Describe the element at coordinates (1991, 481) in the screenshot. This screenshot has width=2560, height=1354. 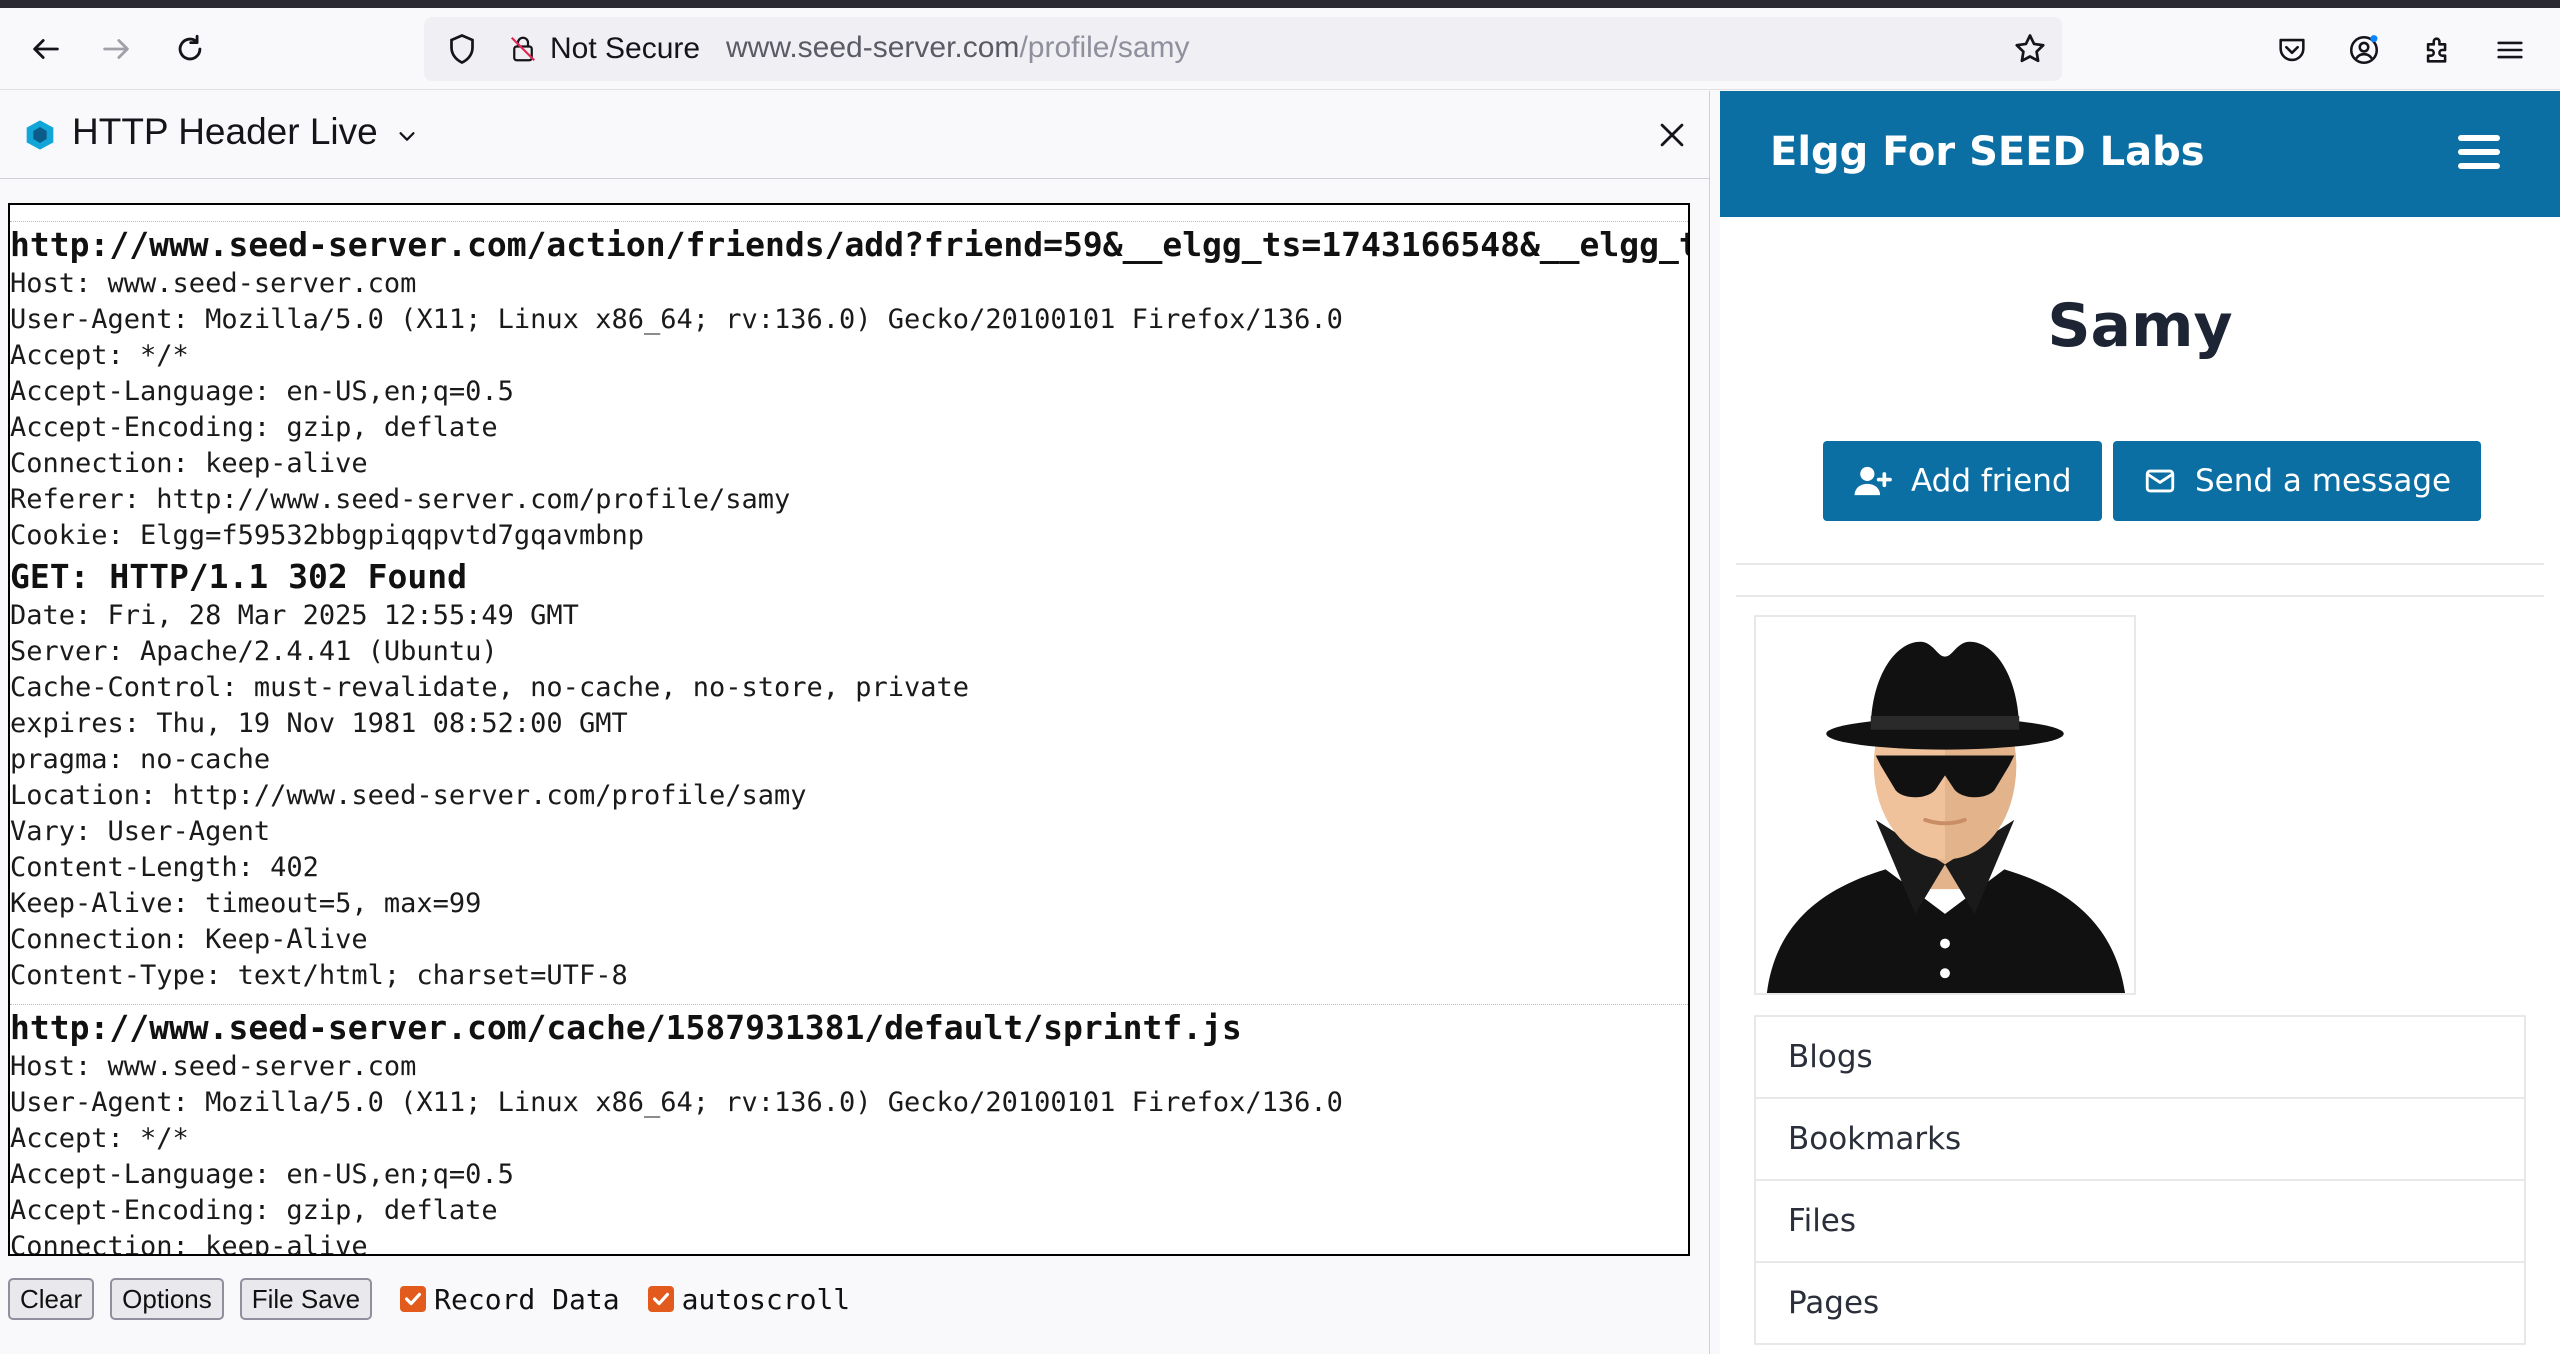
I see `add-friend-label: Add friend` at that location.